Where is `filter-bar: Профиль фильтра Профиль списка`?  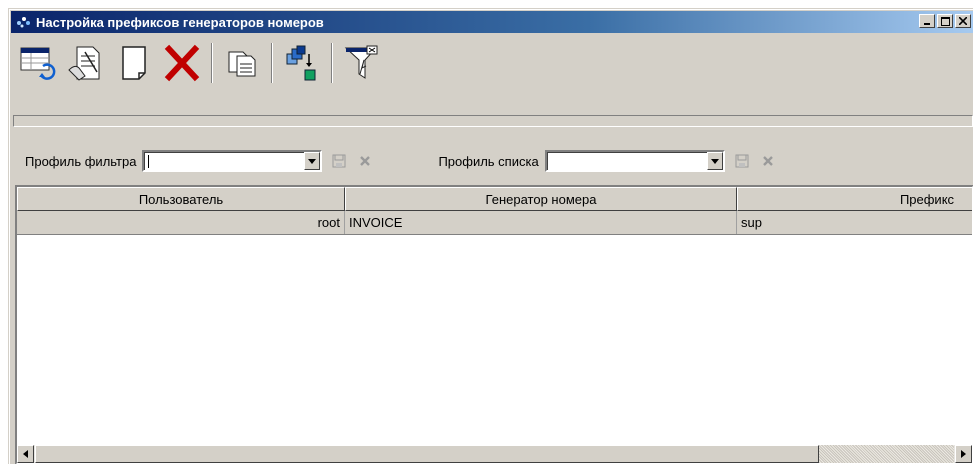
filter-bar: Профиль фильтра Профиль списка is located at coordinates (492, 161).